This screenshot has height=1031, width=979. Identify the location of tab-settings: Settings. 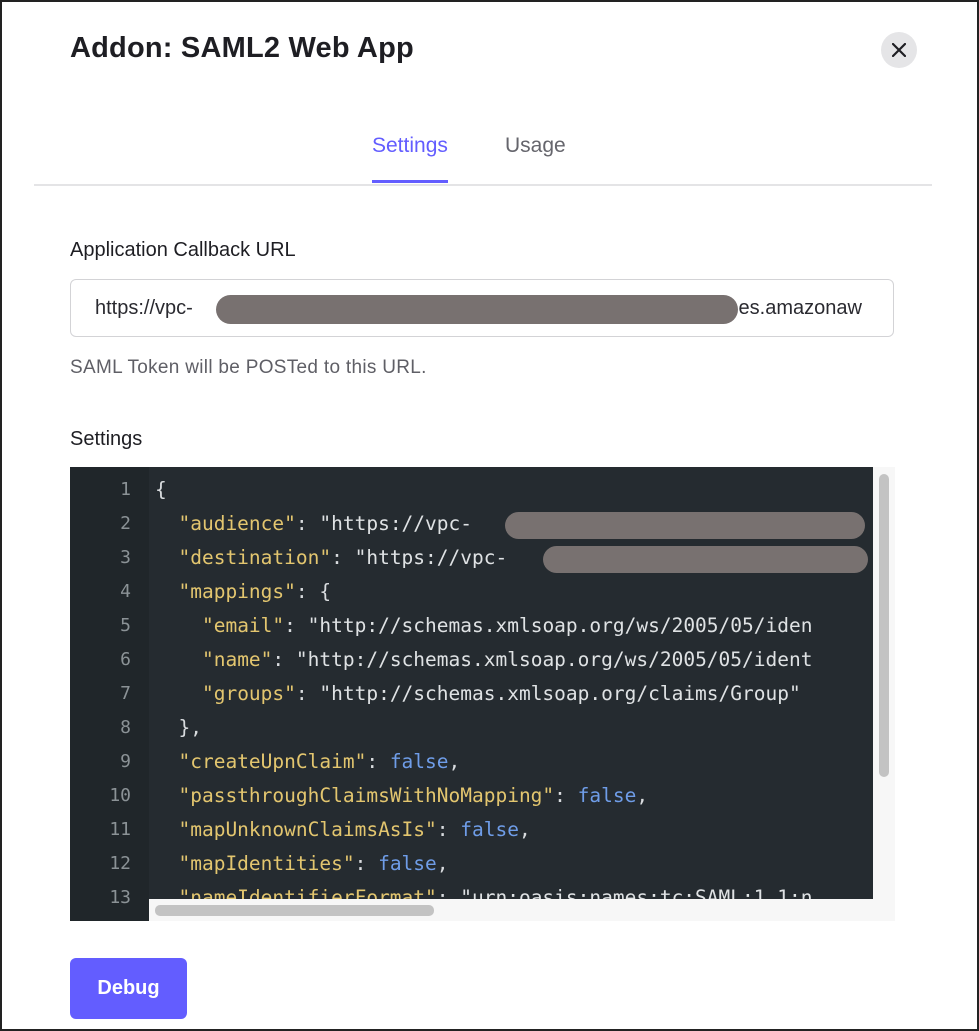
(410, 158).